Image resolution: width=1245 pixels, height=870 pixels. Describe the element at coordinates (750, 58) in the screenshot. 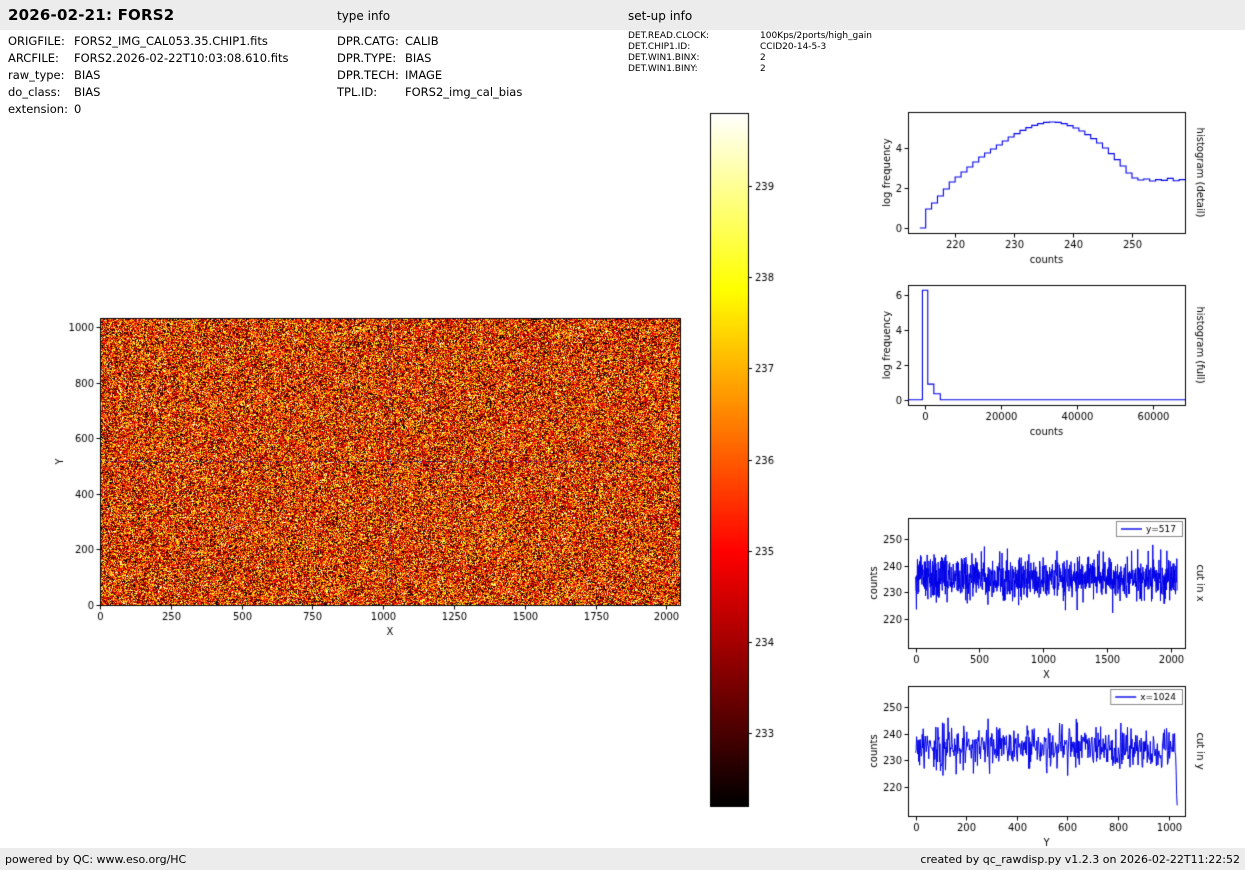

I see `meta-row-binx: DET.WIN1.BINX: 2` at that location.